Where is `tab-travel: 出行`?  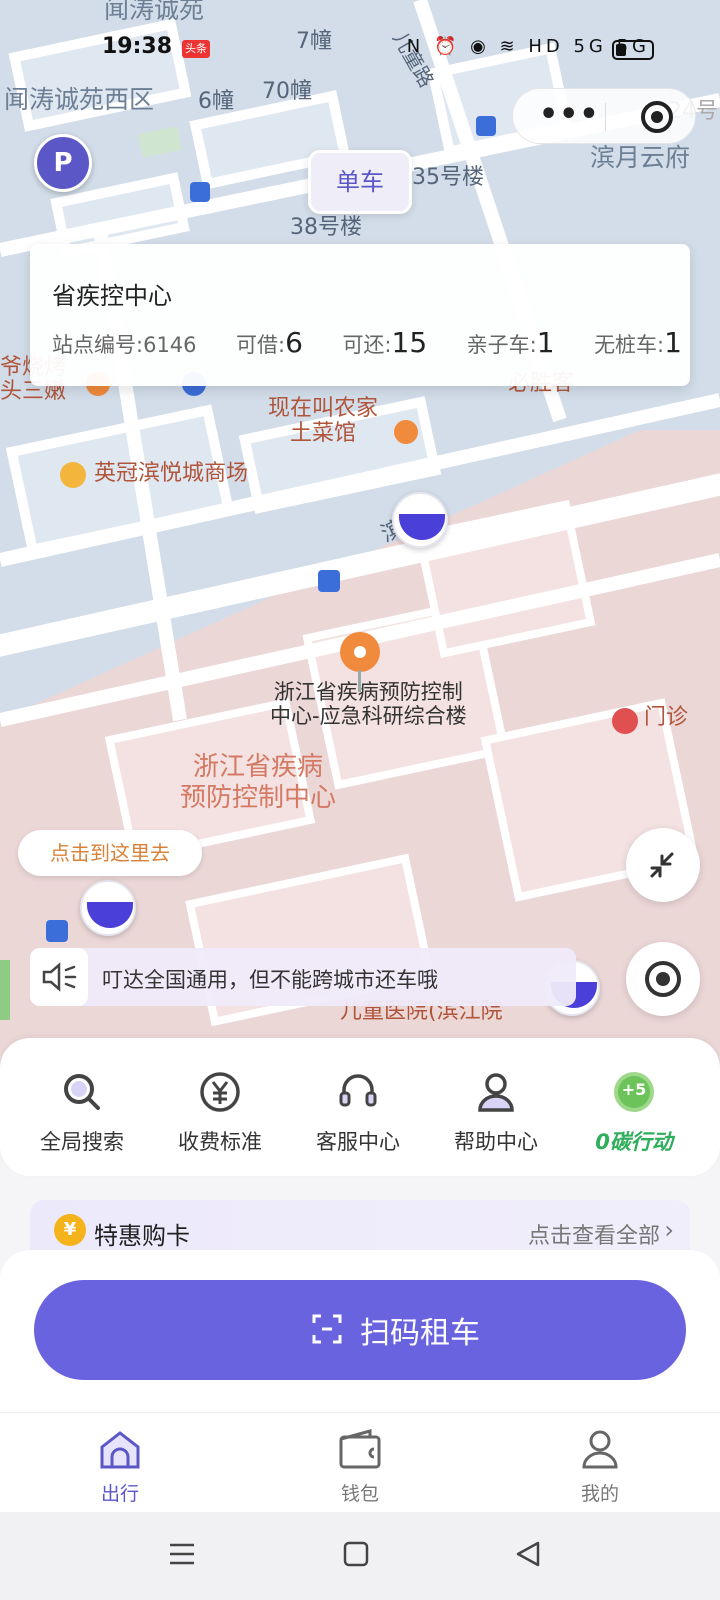 tab-travel: 出行 is located at coordinates (120, 1466).